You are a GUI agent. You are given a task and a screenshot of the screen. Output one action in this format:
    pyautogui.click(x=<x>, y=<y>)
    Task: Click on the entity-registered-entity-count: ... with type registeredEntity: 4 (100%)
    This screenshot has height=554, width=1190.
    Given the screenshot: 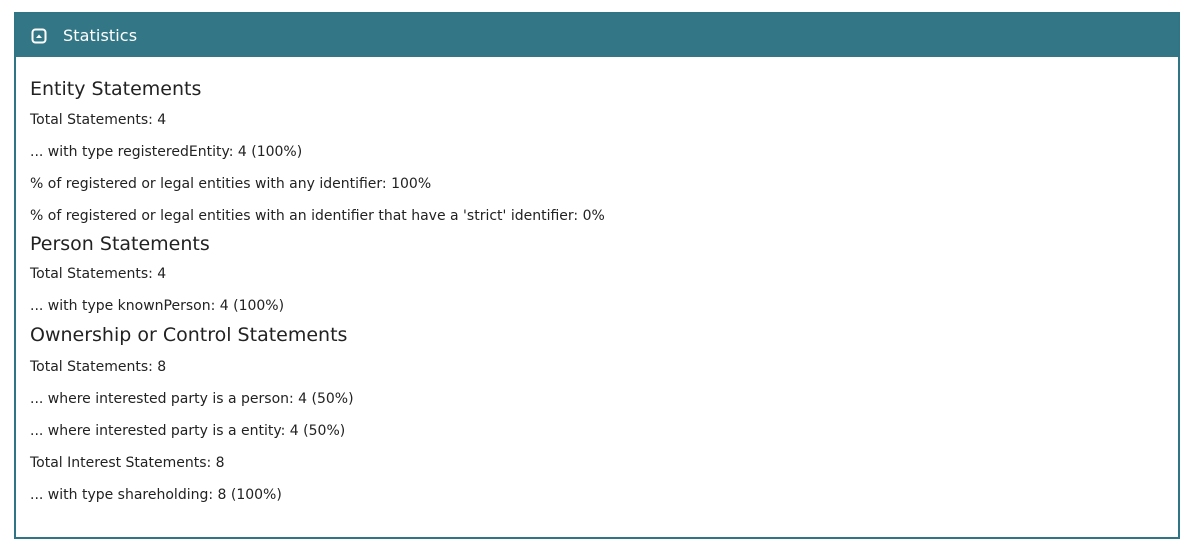 What is the action you would take?
    pyautogui.click(x=166, y=152)
    